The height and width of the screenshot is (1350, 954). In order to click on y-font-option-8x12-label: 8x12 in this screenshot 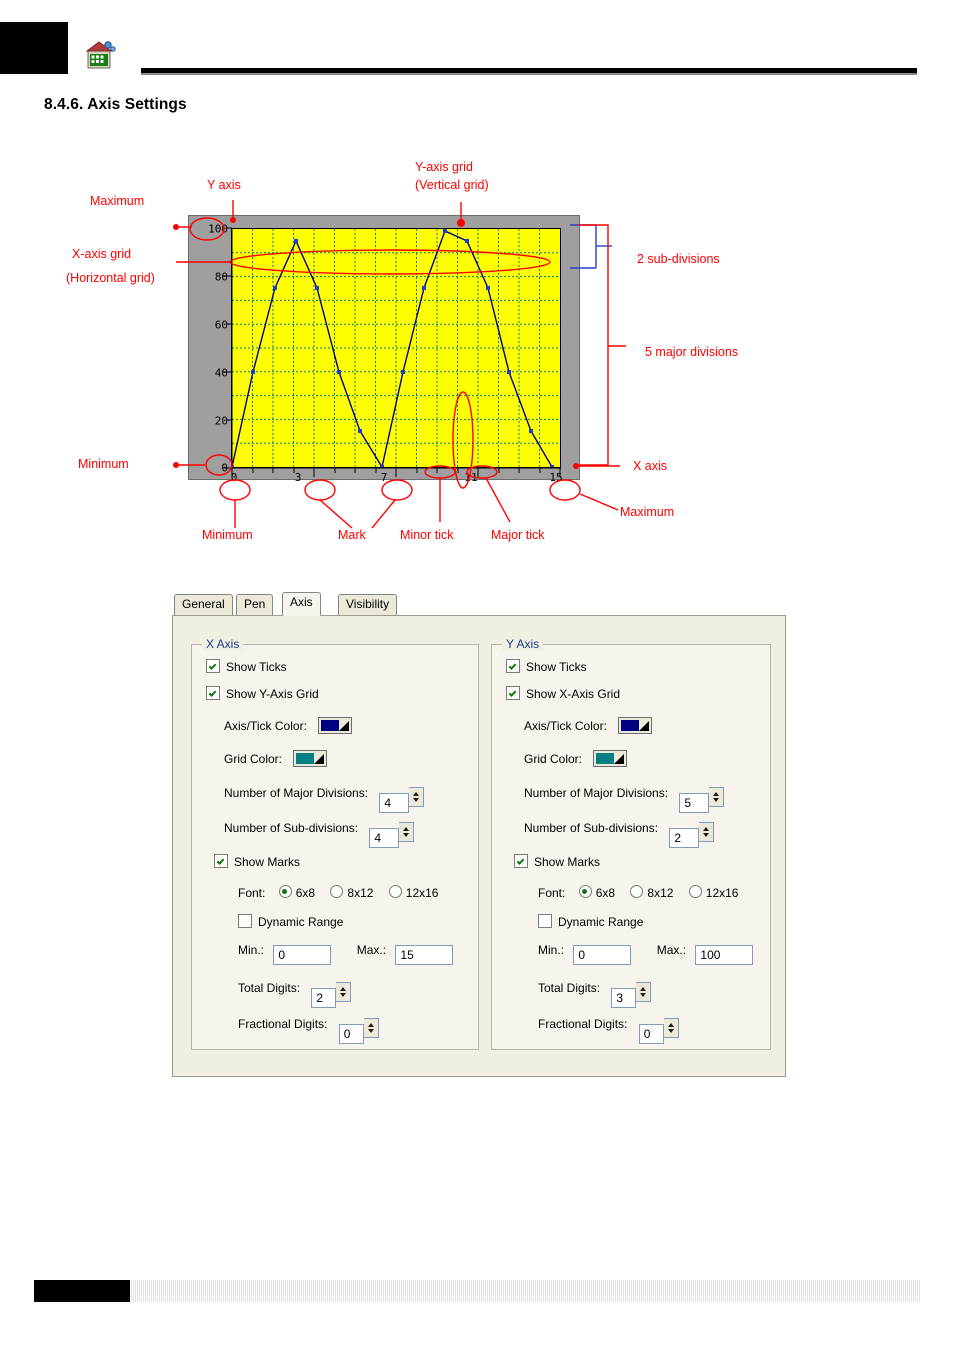, I will do `click(660, 893)`.